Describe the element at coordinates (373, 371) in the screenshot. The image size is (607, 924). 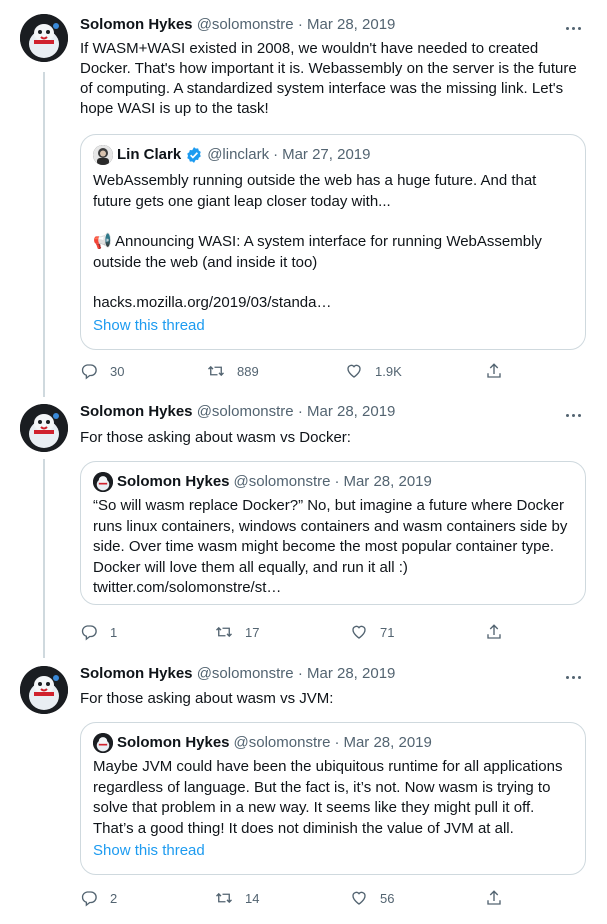
I see `like-button: 1.9K` at that location.